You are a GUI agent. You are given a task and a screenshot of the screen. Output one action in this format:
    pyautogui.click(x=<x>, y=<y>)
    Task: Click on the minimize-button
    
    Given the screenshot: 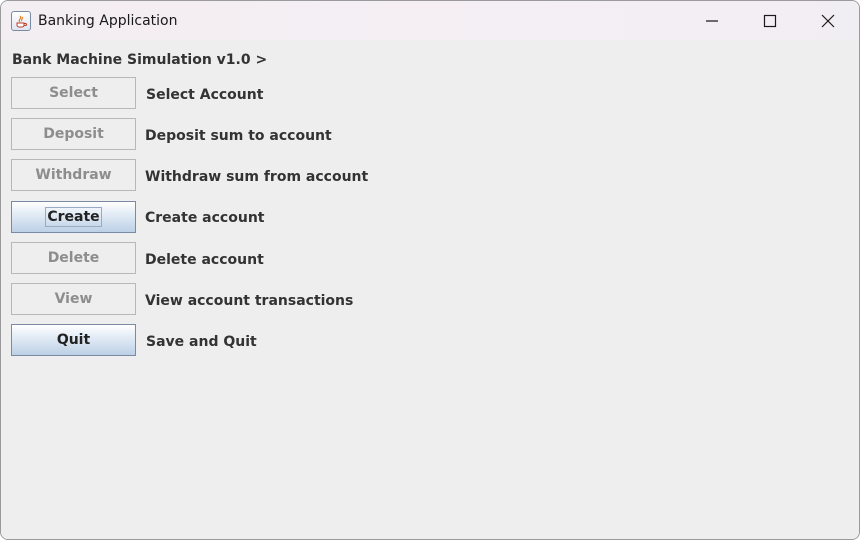 What is the action you would take?
    pyautogui.click(x=712, y=20)
    